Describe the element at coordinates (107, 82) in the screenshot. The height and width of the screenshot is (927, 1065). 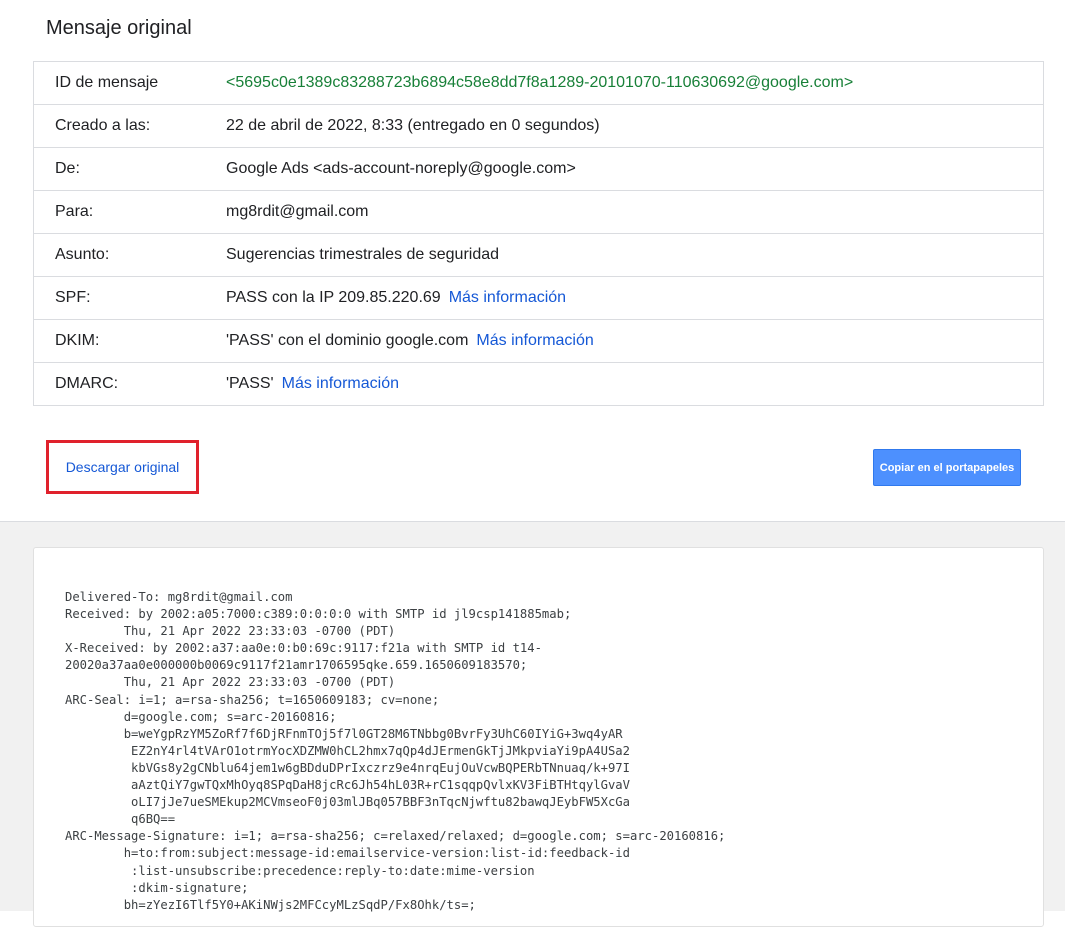
I see `header-label: ID de mensaje` at that location.